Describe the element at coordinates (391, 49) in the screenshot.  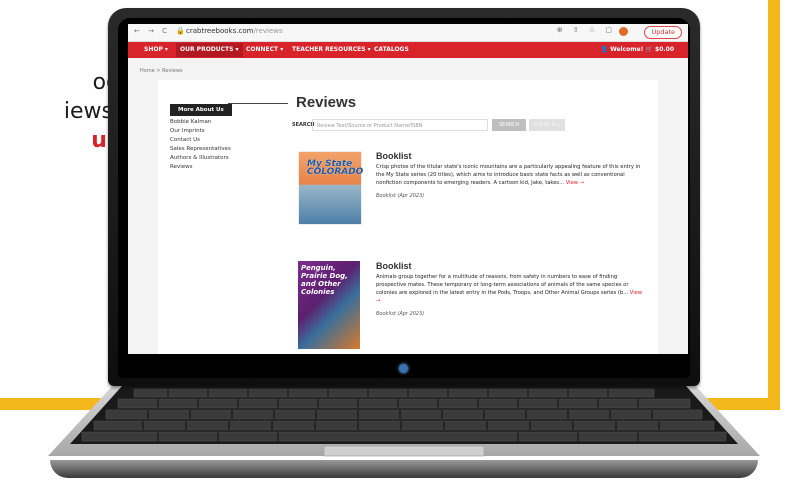
I see `nav-catalogs: CATALOGS` at that location.